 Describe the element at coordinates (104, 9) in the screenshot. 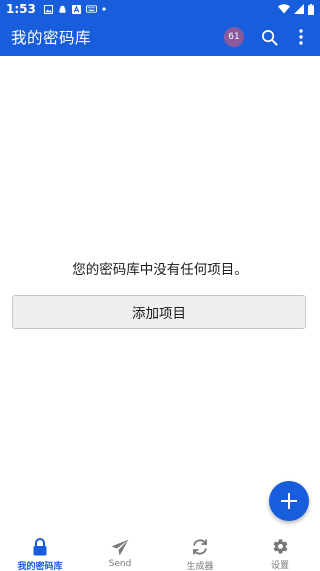

I see `dot-icon` at that location.